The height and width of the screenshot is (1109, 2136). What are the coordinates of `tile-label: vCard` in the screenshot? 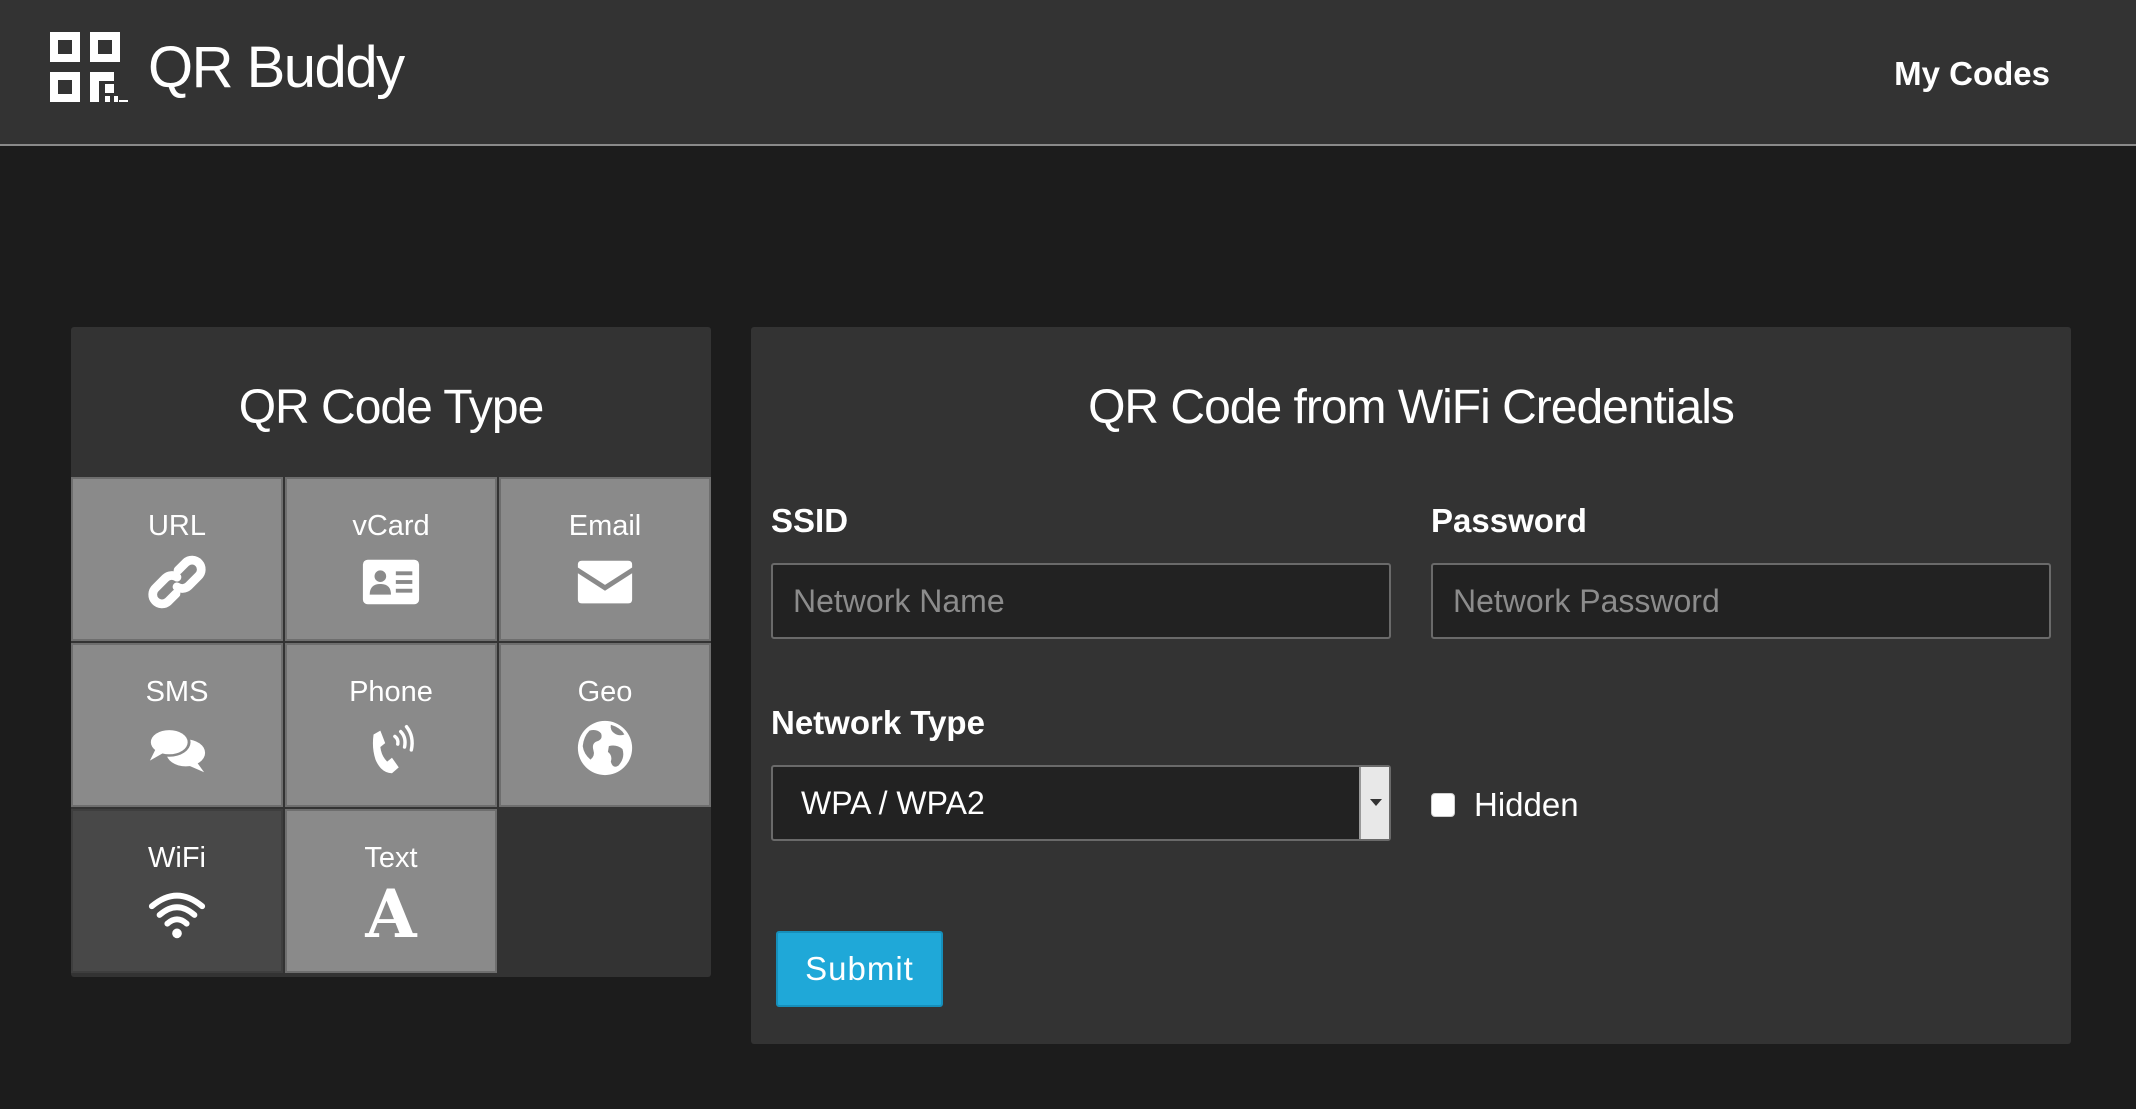 It's located at (391, 526).